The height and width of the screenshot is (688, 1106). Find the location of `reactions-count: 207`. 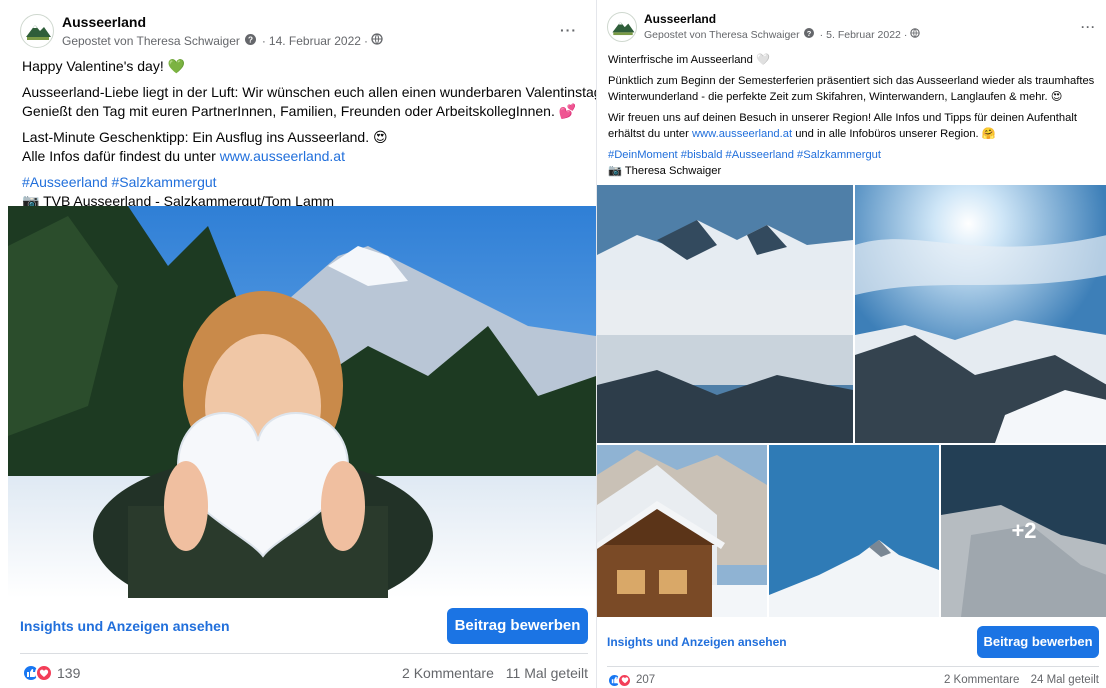

reactions-count: 207 is located at coordinates (646, 680).